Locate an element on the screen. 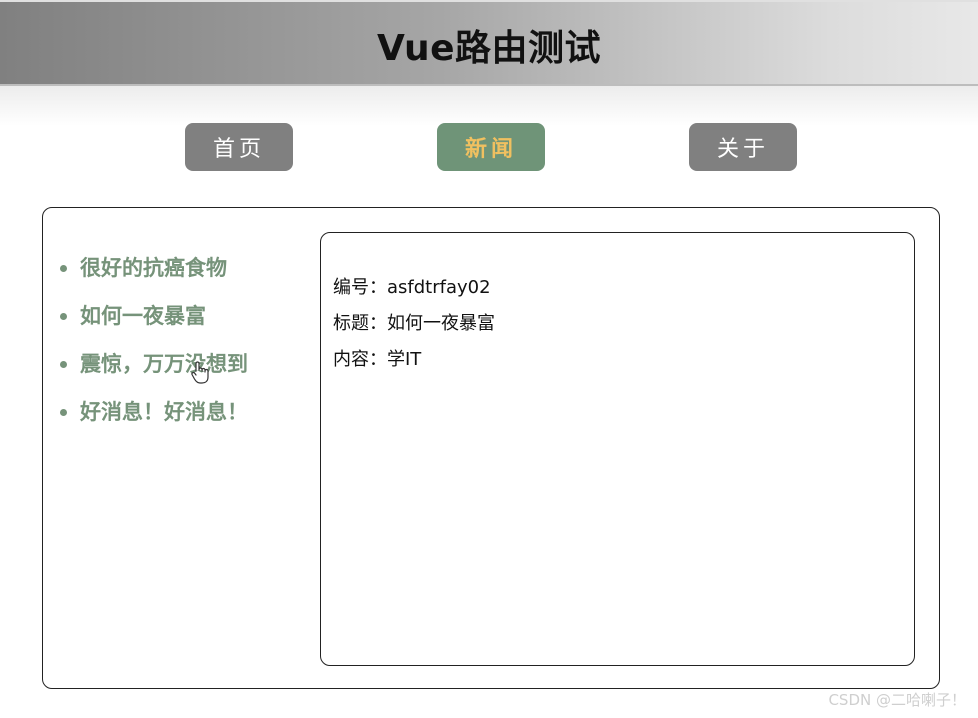 This screenshot has width=978, height=718. header-bar: Vue路由测试 is located at coordinates (489, 43).